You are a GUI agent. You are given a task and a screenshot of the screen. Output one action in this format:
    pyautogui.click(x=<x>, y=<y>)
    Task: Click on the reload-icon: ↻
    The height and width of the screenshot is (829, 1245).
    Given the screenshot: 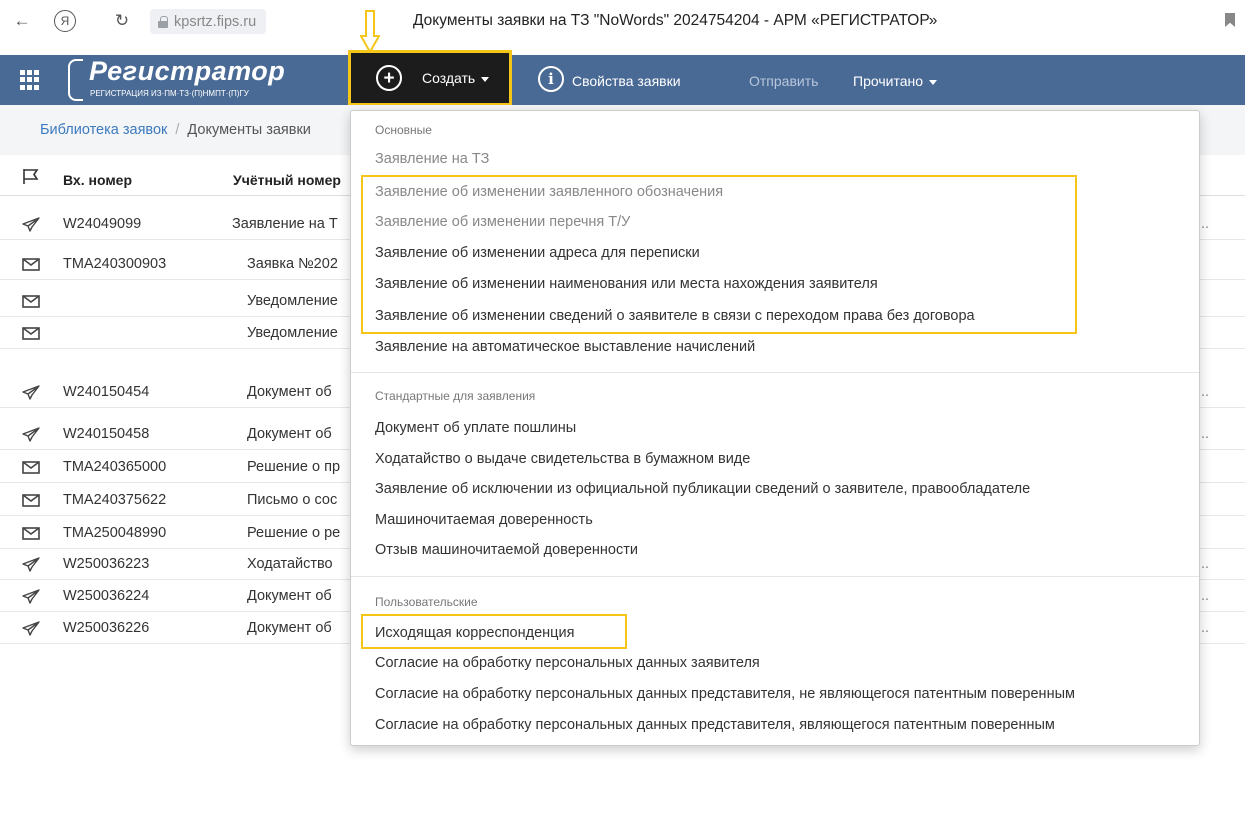 What is the action you would take?
    pyautogui.click(x=122, y=21)
    